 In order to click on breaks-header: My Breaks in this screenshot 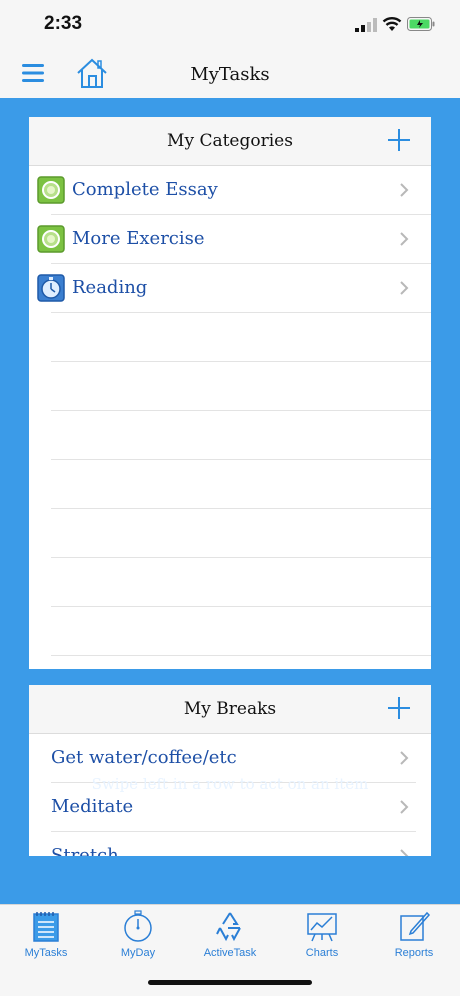, I will do `click(230, 709)`.